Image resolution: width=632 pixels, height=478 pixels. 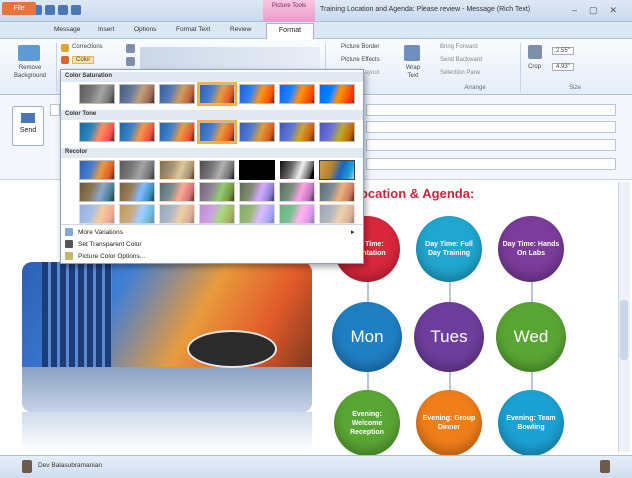 What do you see at coordinates (491, 127) in the screenshot?
I see `cc-field` at bounding box center [491, 127].